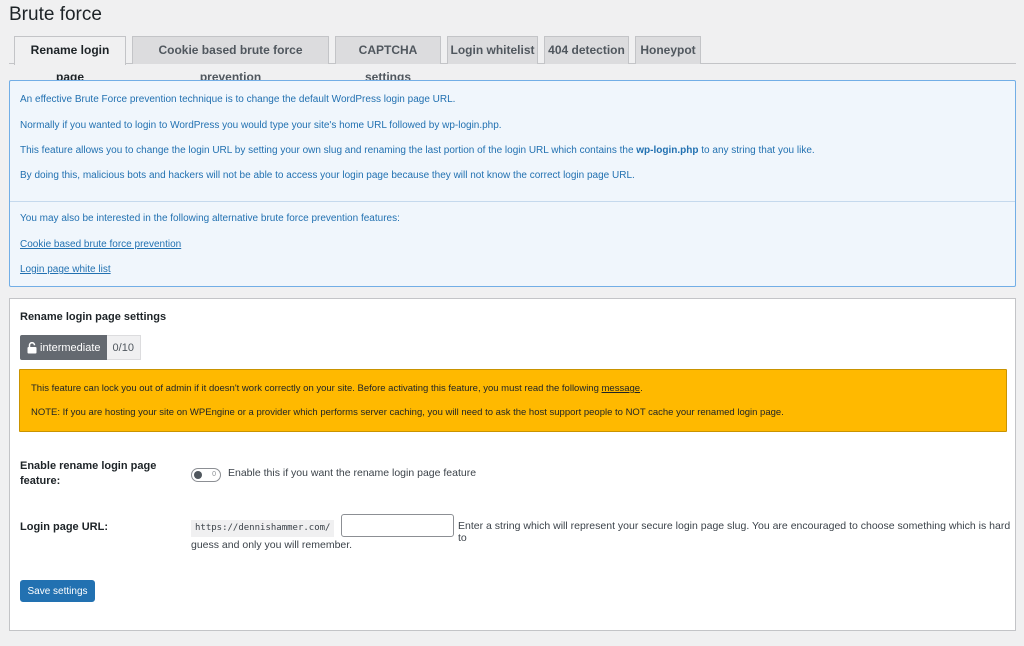 Image resolution: width=1024 pixels, height=646 pixels. What do you see at coordinates (70, 60) in the screenshot?
I see `tab-rename-login-page: Rename login page` at bounding box center [70, 60].